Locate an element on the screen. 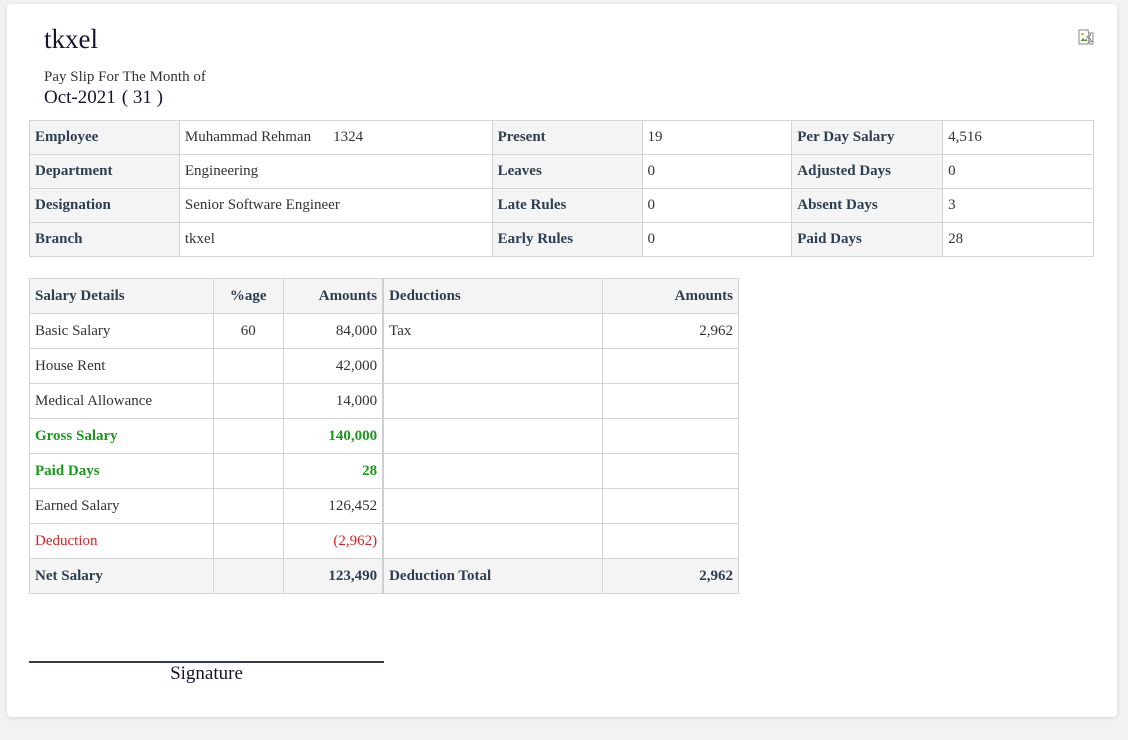  net-salary-percentage is located at coordinates (248, 576).